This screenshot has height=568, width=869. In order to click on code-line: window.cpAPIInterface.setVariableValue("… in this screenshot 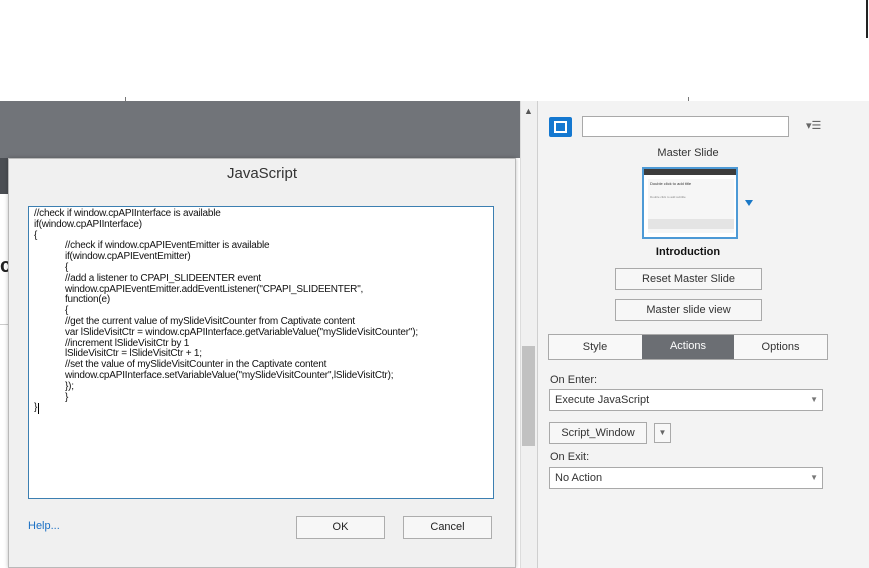, I will do `click(214, 375)`.